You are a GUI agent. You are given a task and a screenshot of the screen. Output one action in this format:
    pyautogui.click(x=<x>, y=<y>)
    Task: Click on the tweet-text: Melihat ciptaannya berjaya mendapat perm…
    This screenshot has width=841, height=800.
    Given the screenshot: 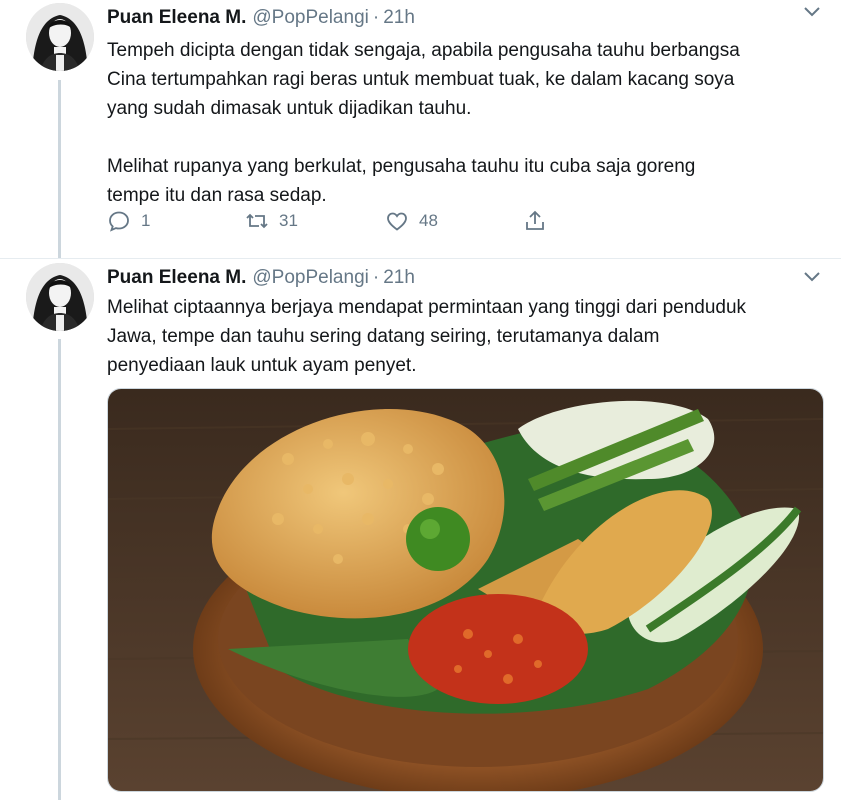 What is the action you would take?
    pyautogui.click(x=427, y=336)
    